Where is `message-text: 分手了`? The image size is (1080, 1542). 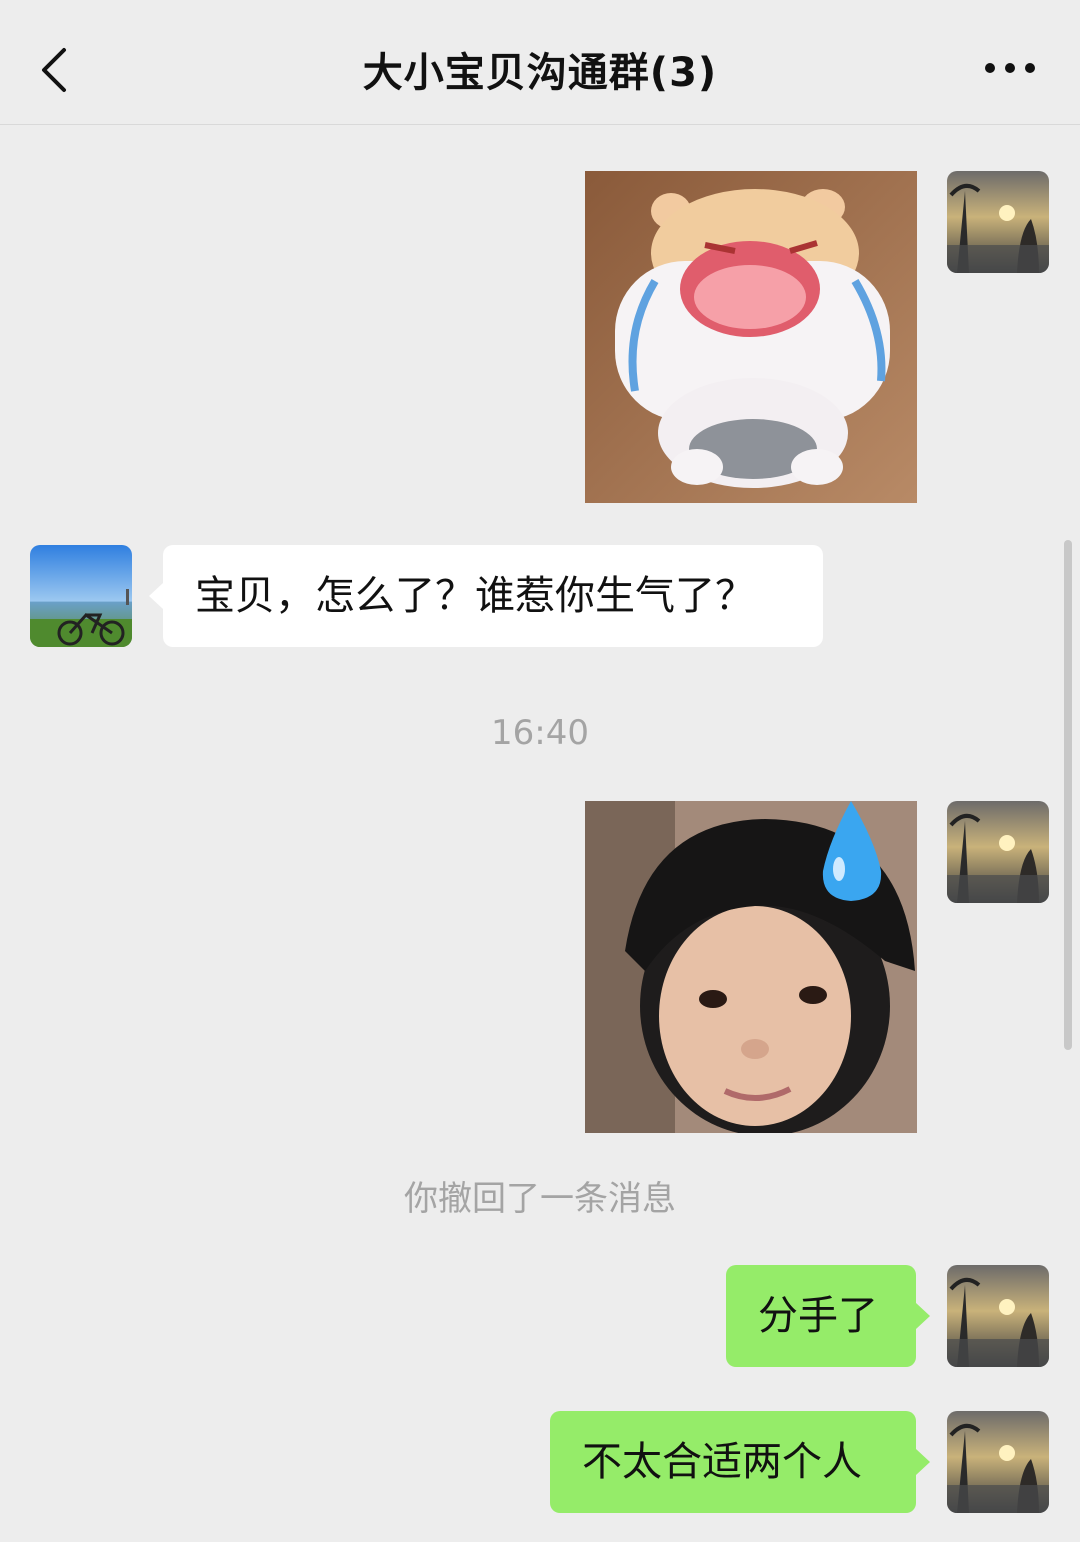
message-text: 分手了 is located at coordinates (818, 1316).